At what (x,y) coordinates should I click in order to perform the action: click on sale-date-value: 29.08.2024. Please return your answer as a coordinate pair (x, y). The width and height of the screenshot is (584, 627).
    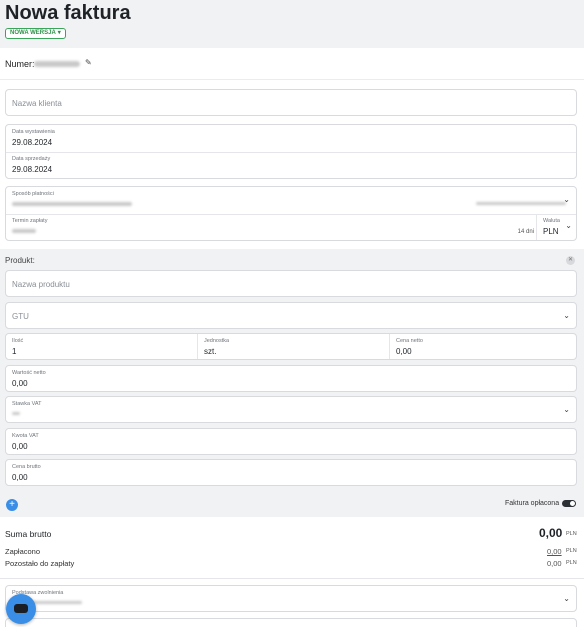
    Looking at the image, I should click on (32, 169).